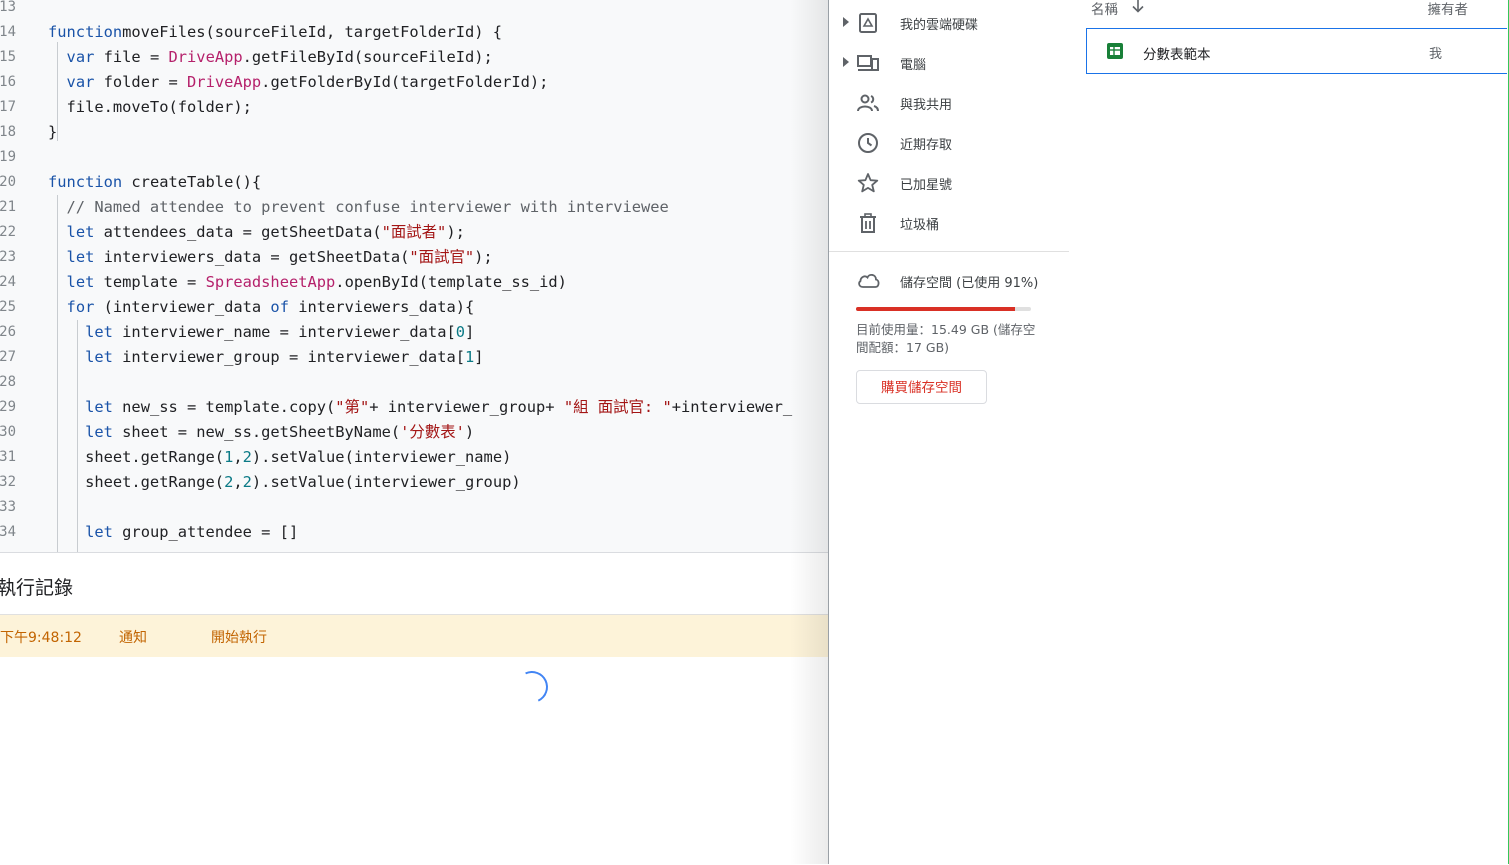 This screenshot has width=1509, height=865. What do you see at coordinates (367, 57) in the screenshot?
I see `code-token: .getFileById(sourceFileId);` at bounding box center [367, 57].